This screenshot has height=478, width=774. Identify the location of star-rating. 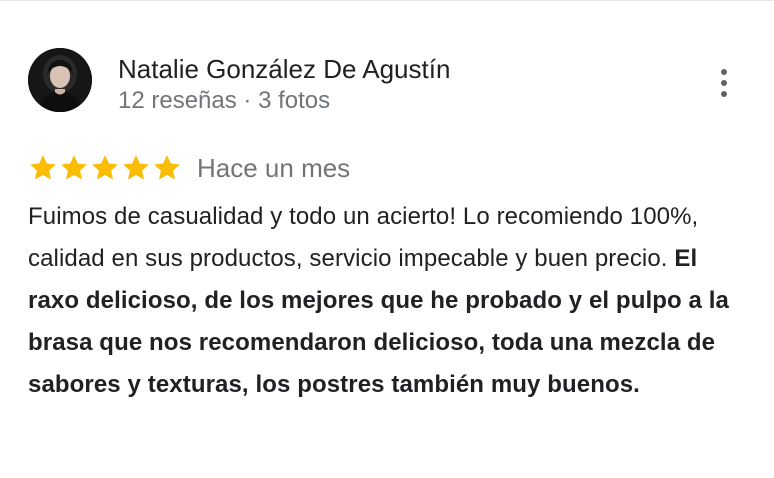
(105, 168).